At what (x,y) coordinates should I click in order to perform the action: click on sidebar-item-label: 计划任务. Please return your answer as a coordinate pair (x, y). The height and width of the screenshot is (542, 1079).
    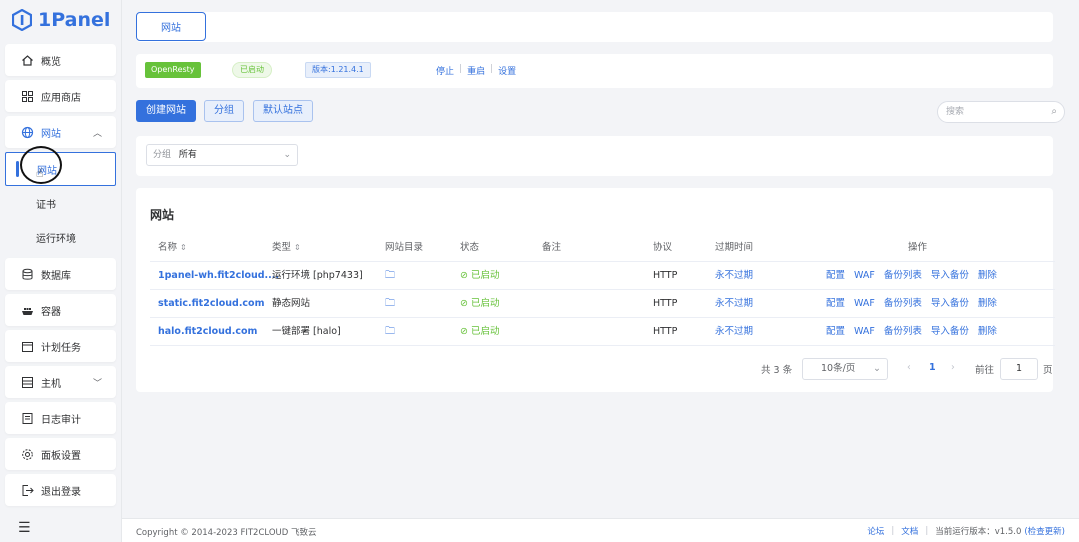
    Looking at the image, I should click on (61, 348).